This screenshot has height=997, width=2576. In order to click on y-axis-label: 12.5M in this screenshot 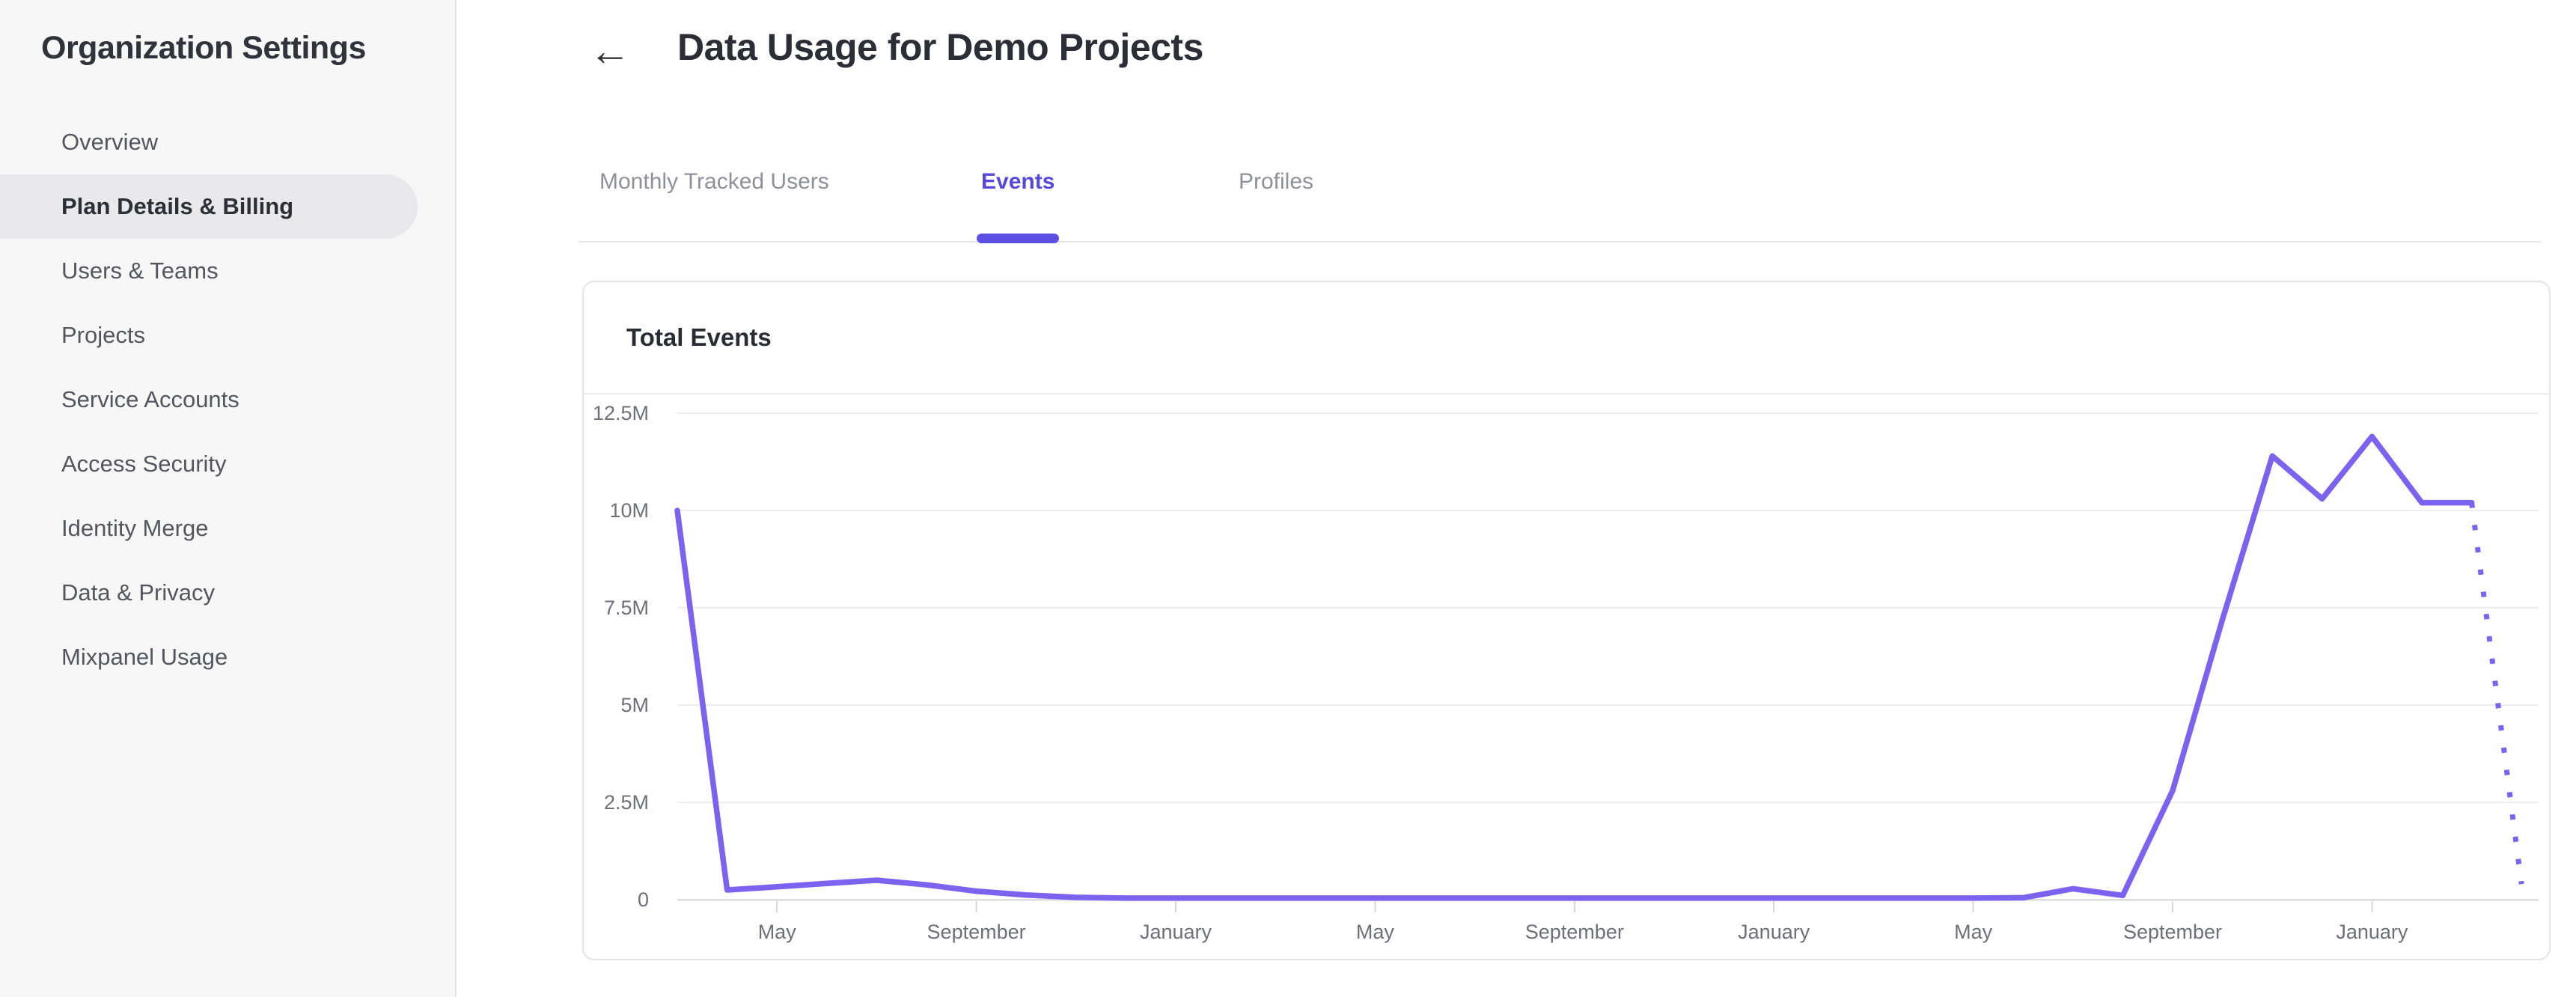, I will do `click(621, 413)`.